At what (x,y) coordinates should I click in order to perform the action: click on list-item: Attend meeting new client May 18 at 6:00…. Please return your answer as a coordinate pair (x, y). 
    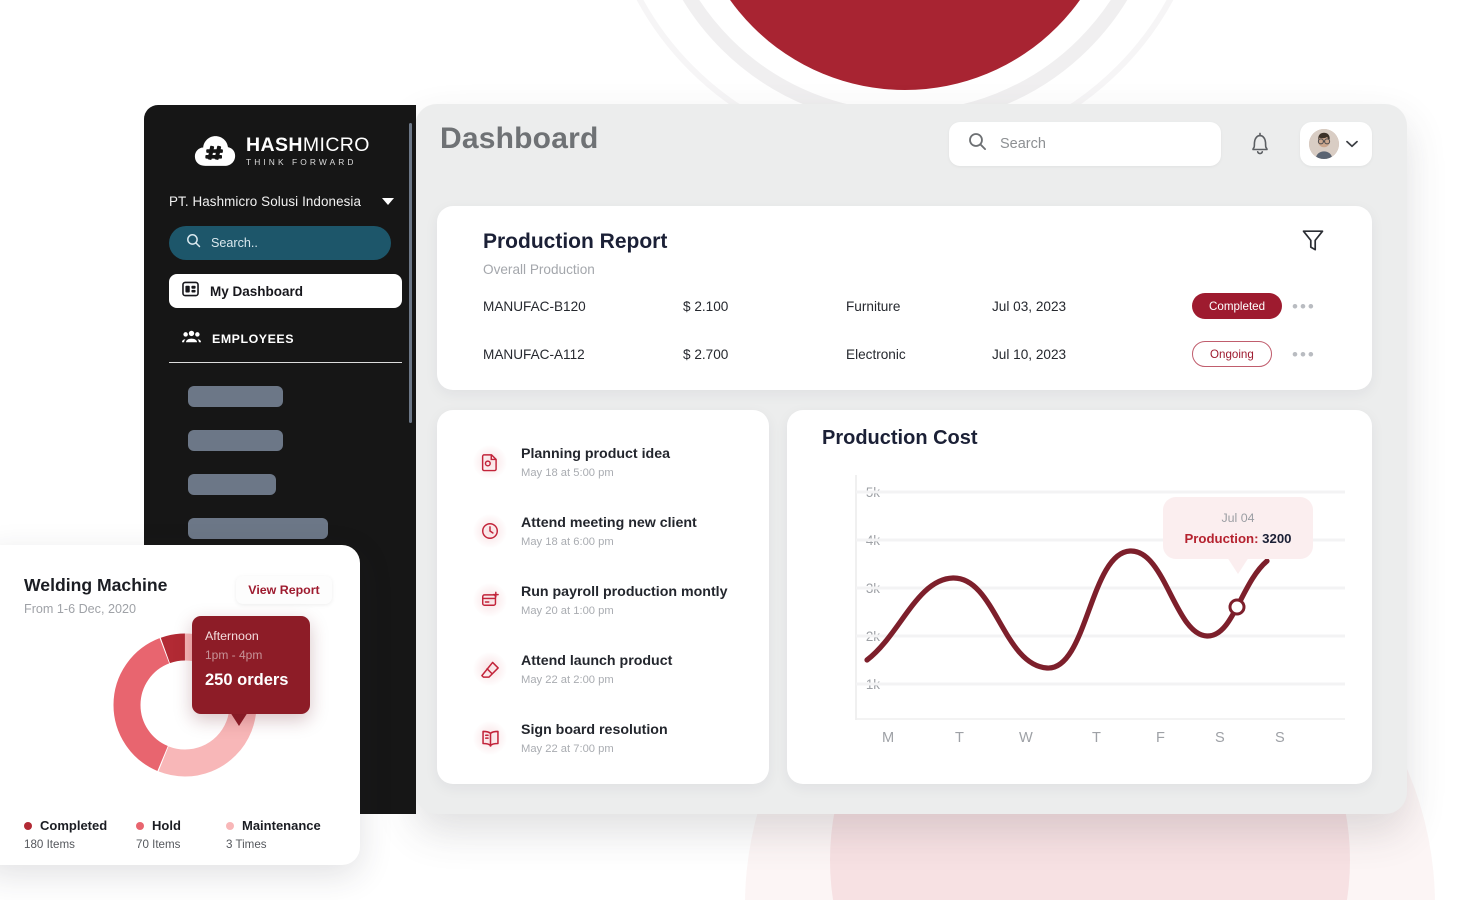
    Looking at the image, I should click on (608, 531).